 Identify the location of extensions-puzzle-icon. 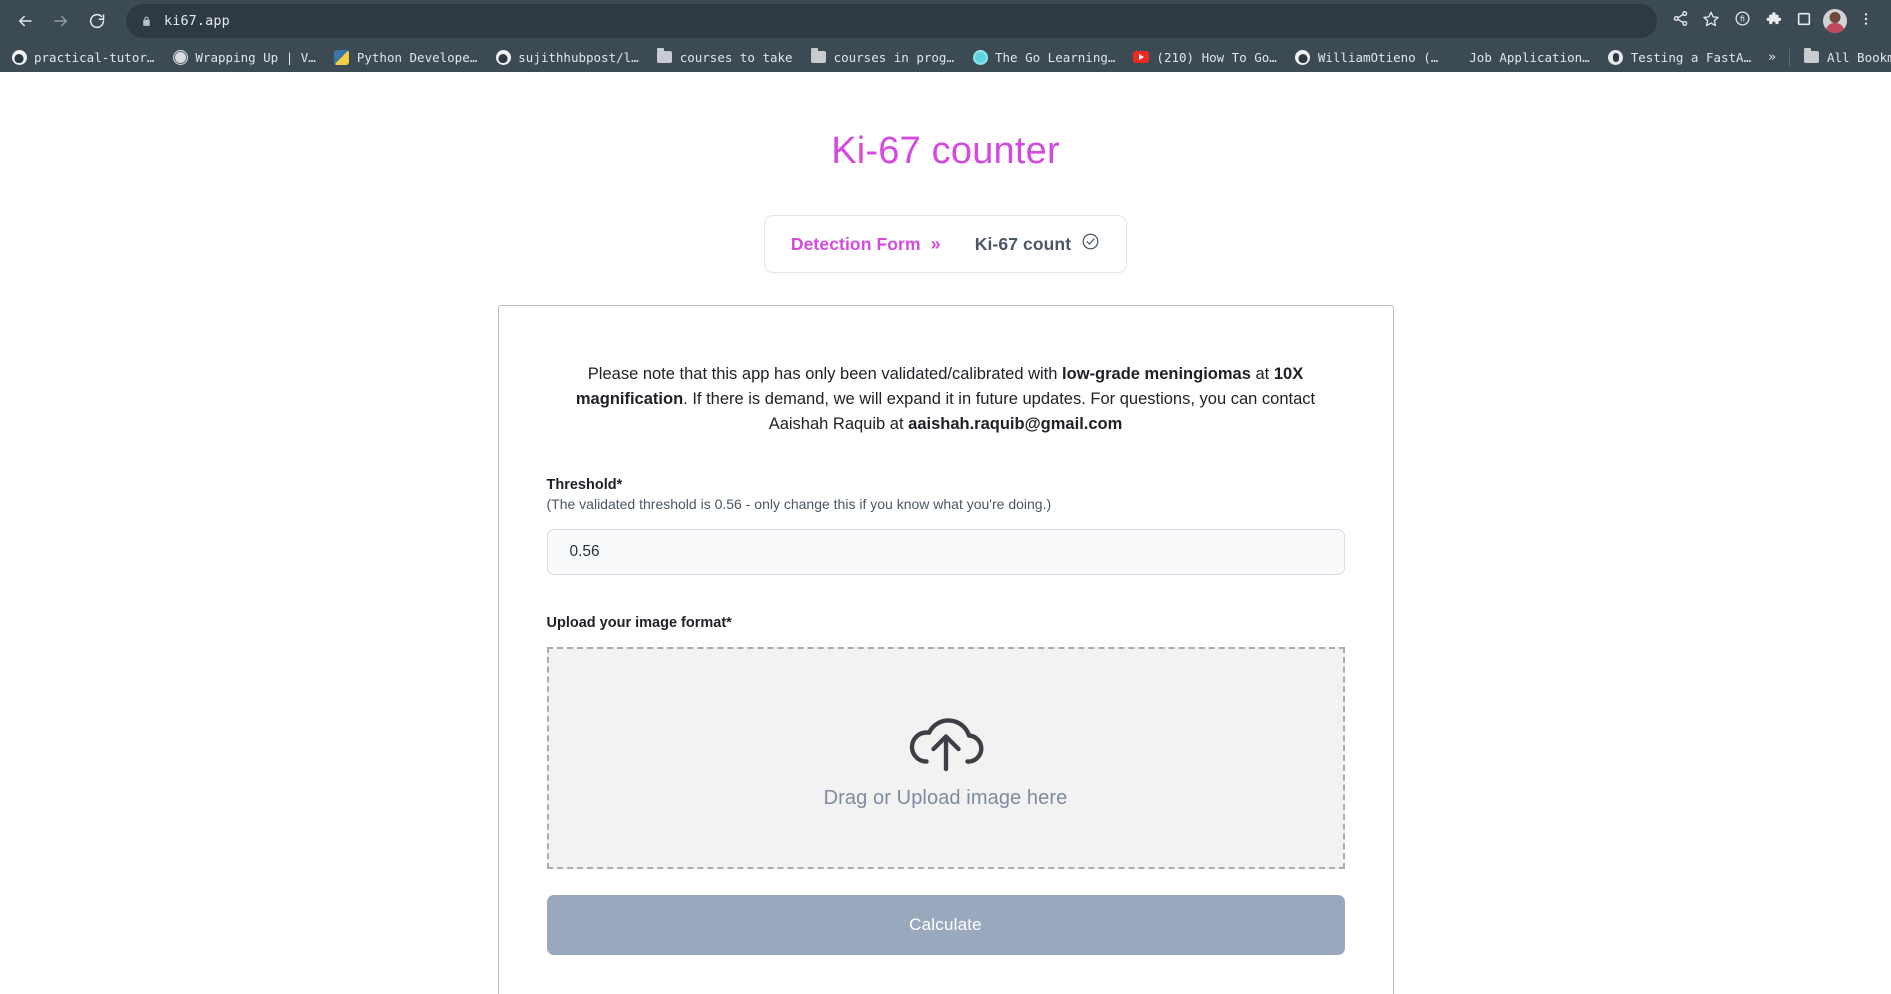
(1773, 21).